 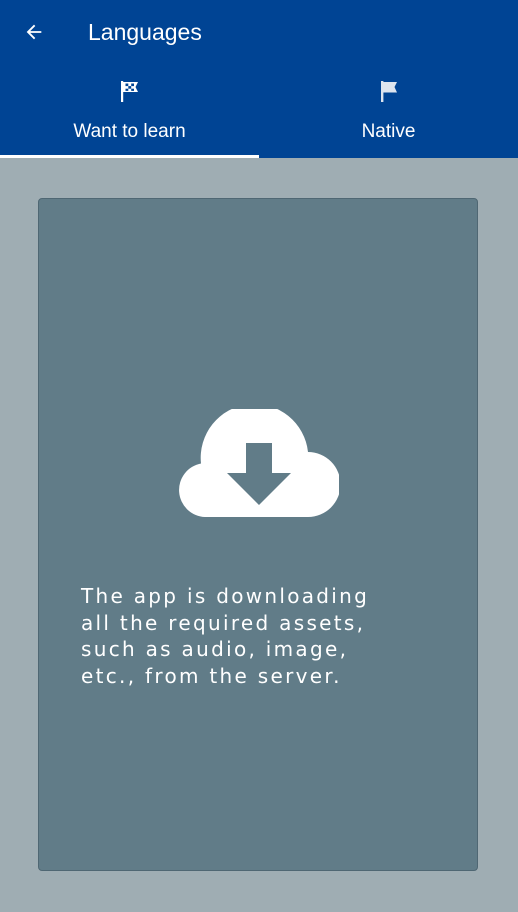 I want to click on page-title: Languages, so click(x=145, y=32).